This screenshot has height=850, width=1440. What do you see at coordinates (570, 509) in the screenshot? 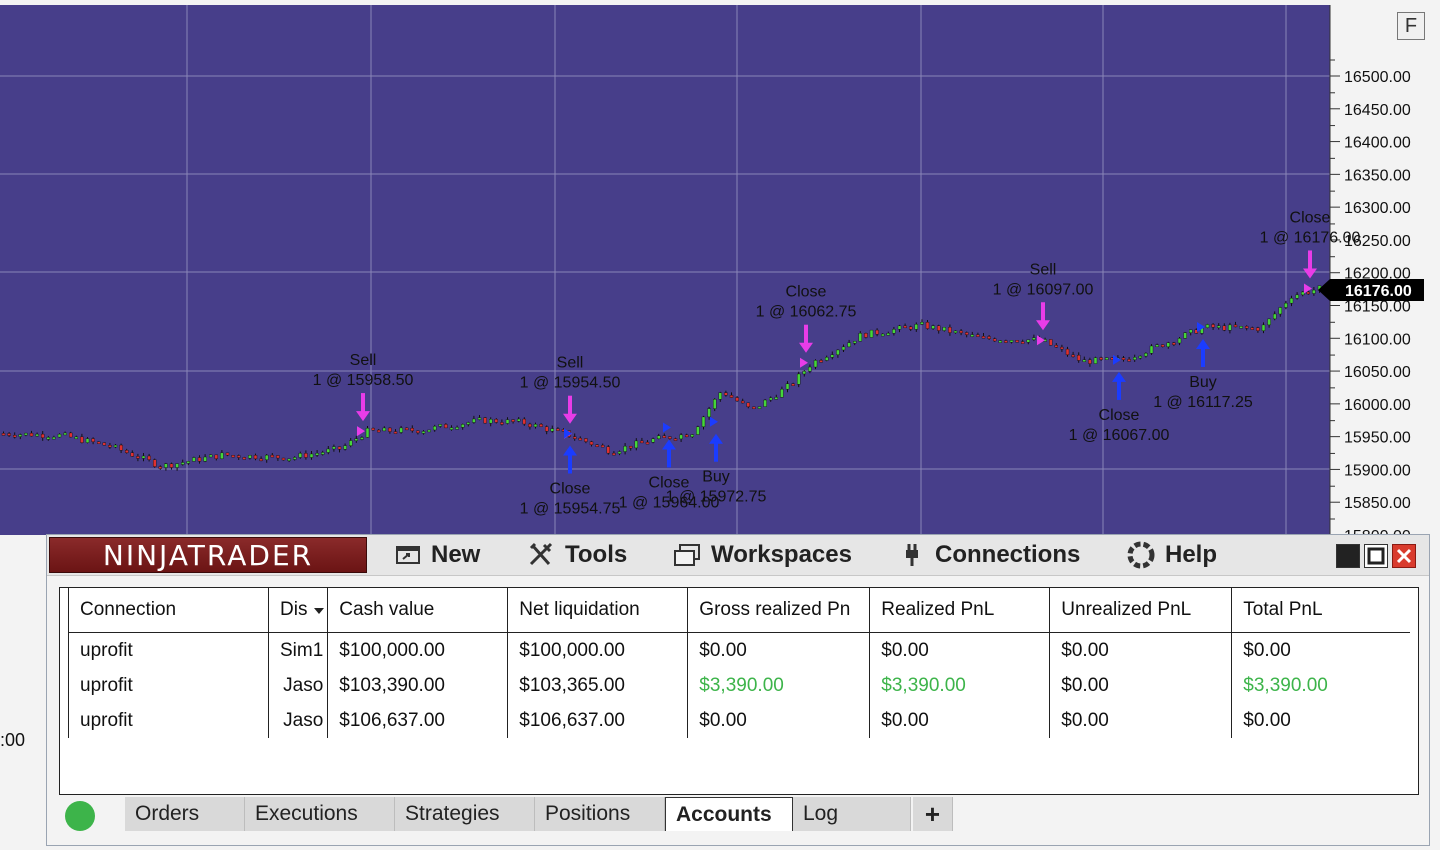
I see `trade-label-price: 1 @ 15954.75` at bounding box center [570, 509].